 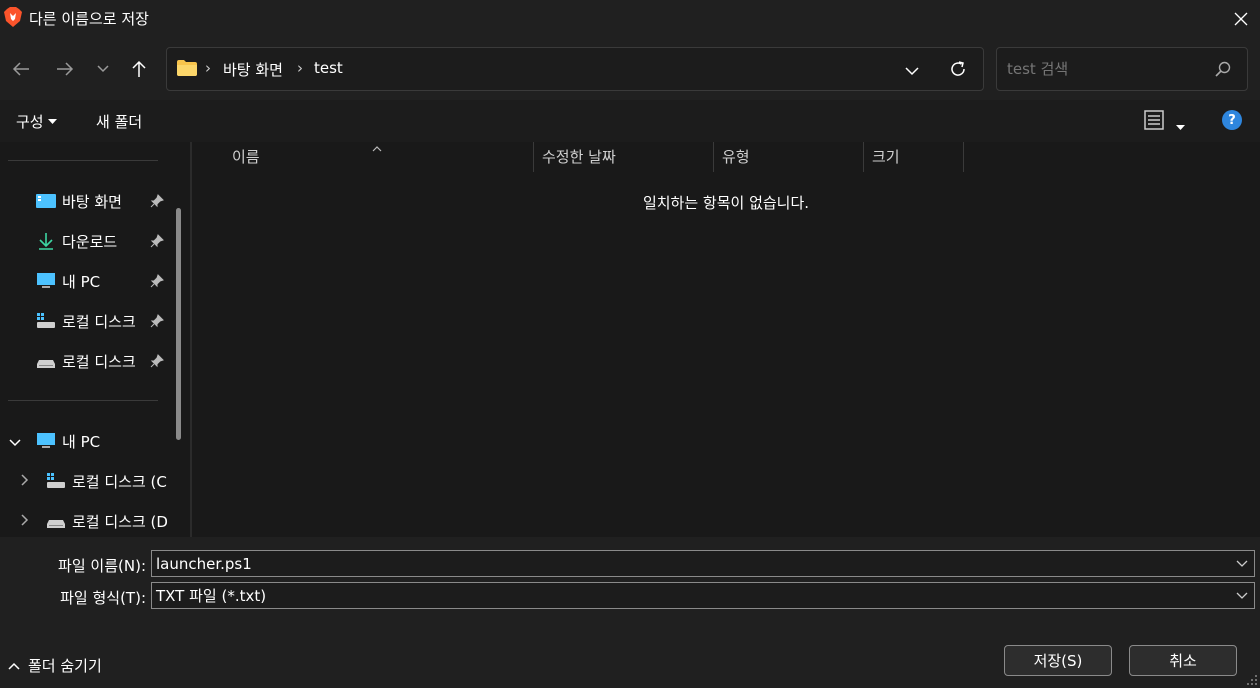 I want to click on tree-item-label: 내 PC, so click(x=81, y=441).